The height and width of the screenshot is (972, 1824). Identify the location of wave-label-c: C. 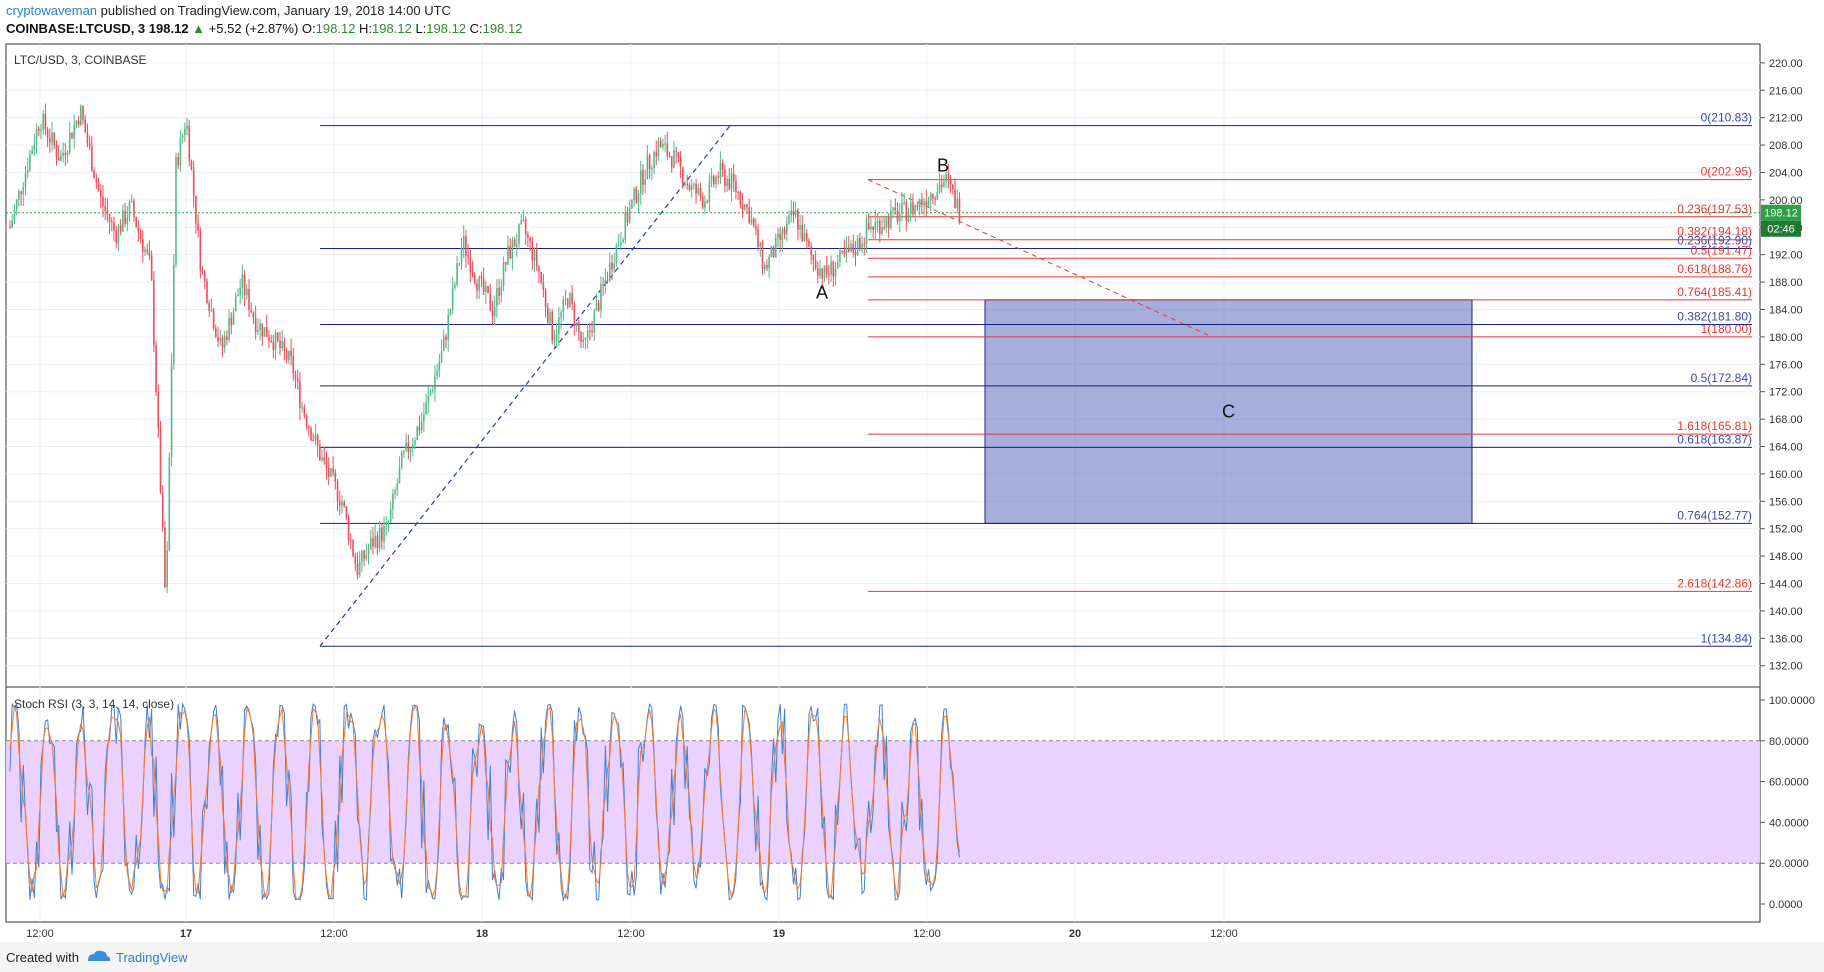
(1228, 412).